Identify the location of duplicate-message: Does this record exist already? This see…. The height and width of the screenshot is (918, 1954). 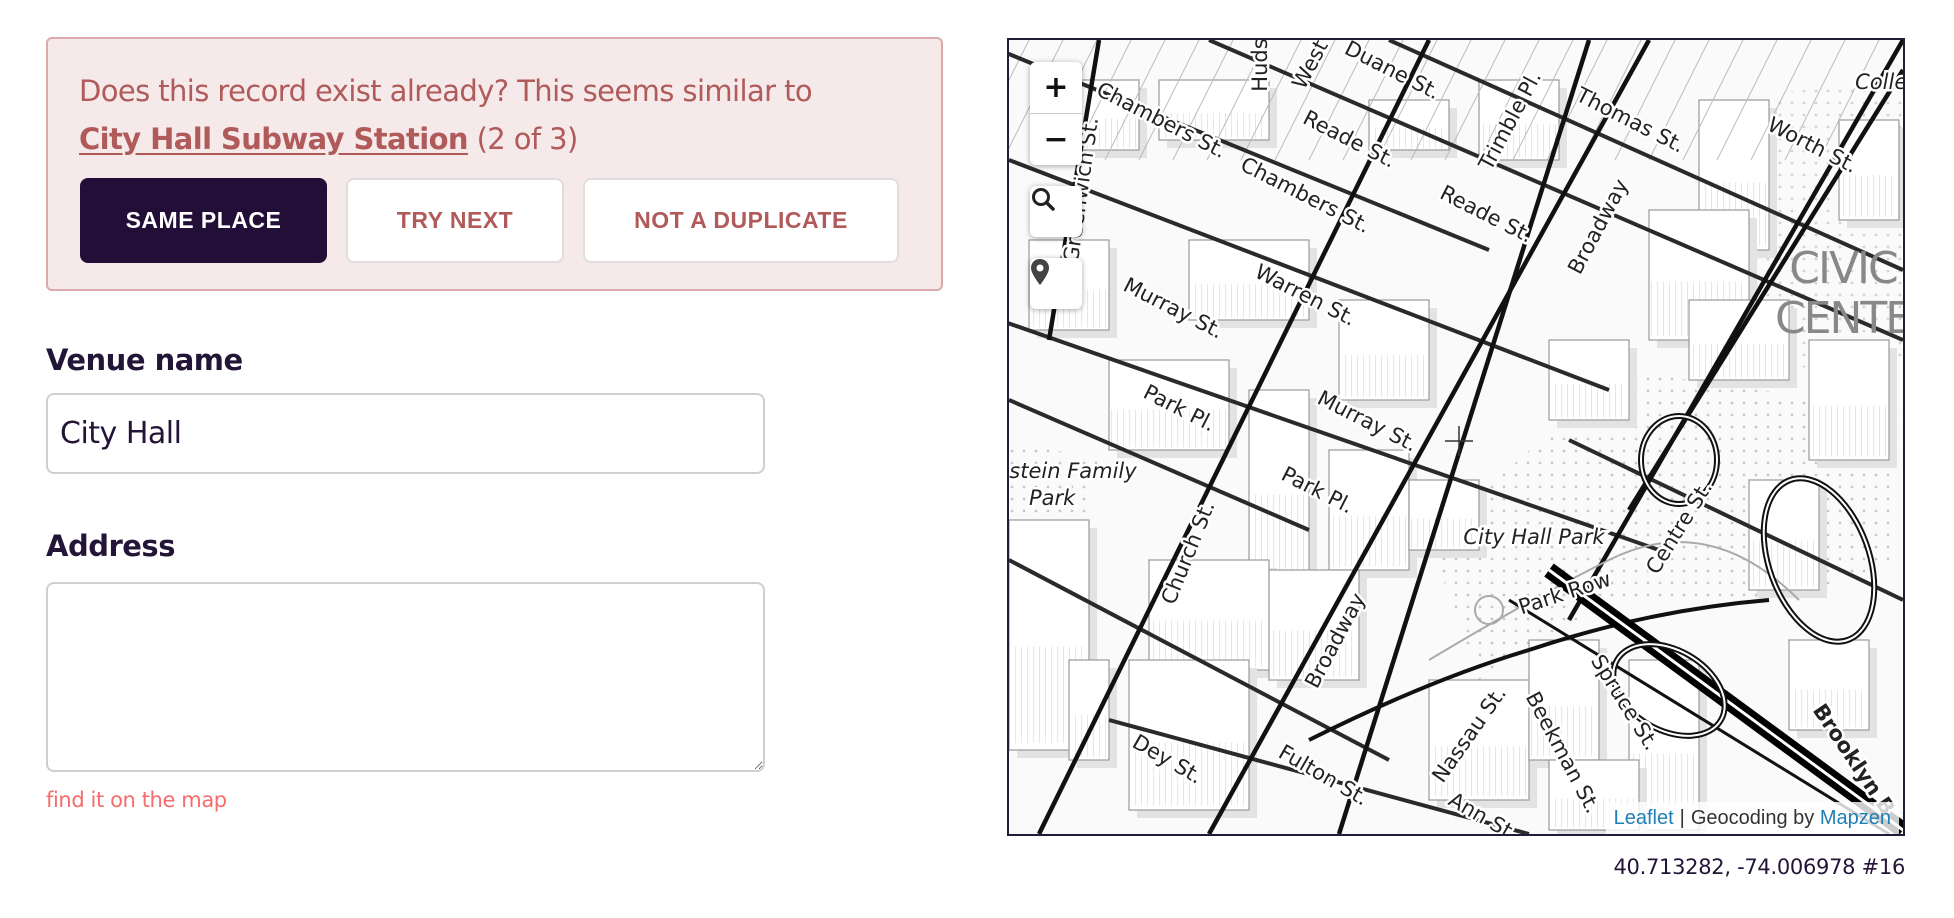
(499, 115).